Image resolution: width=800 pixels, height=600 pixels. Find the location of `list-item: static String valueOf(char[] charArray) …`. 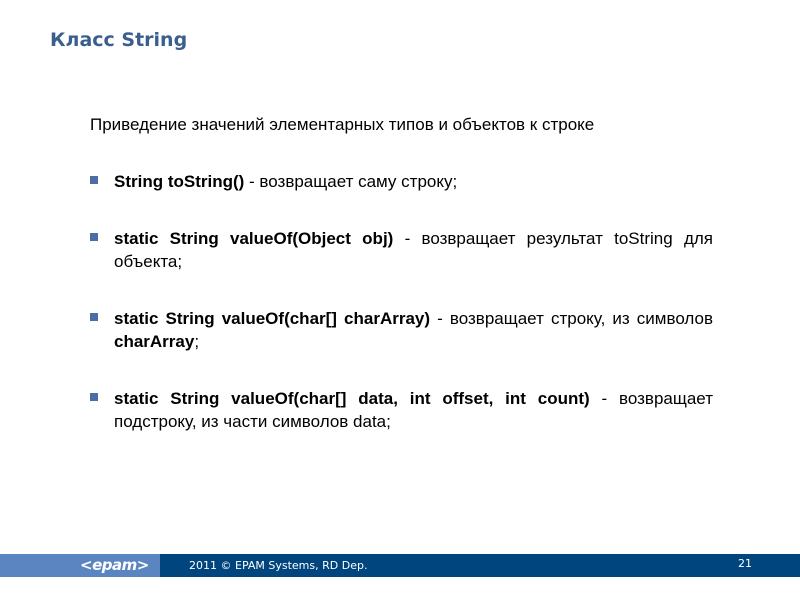

list-item: static String valueOf(char[] charArray) … is located at coordinates (401, 330).